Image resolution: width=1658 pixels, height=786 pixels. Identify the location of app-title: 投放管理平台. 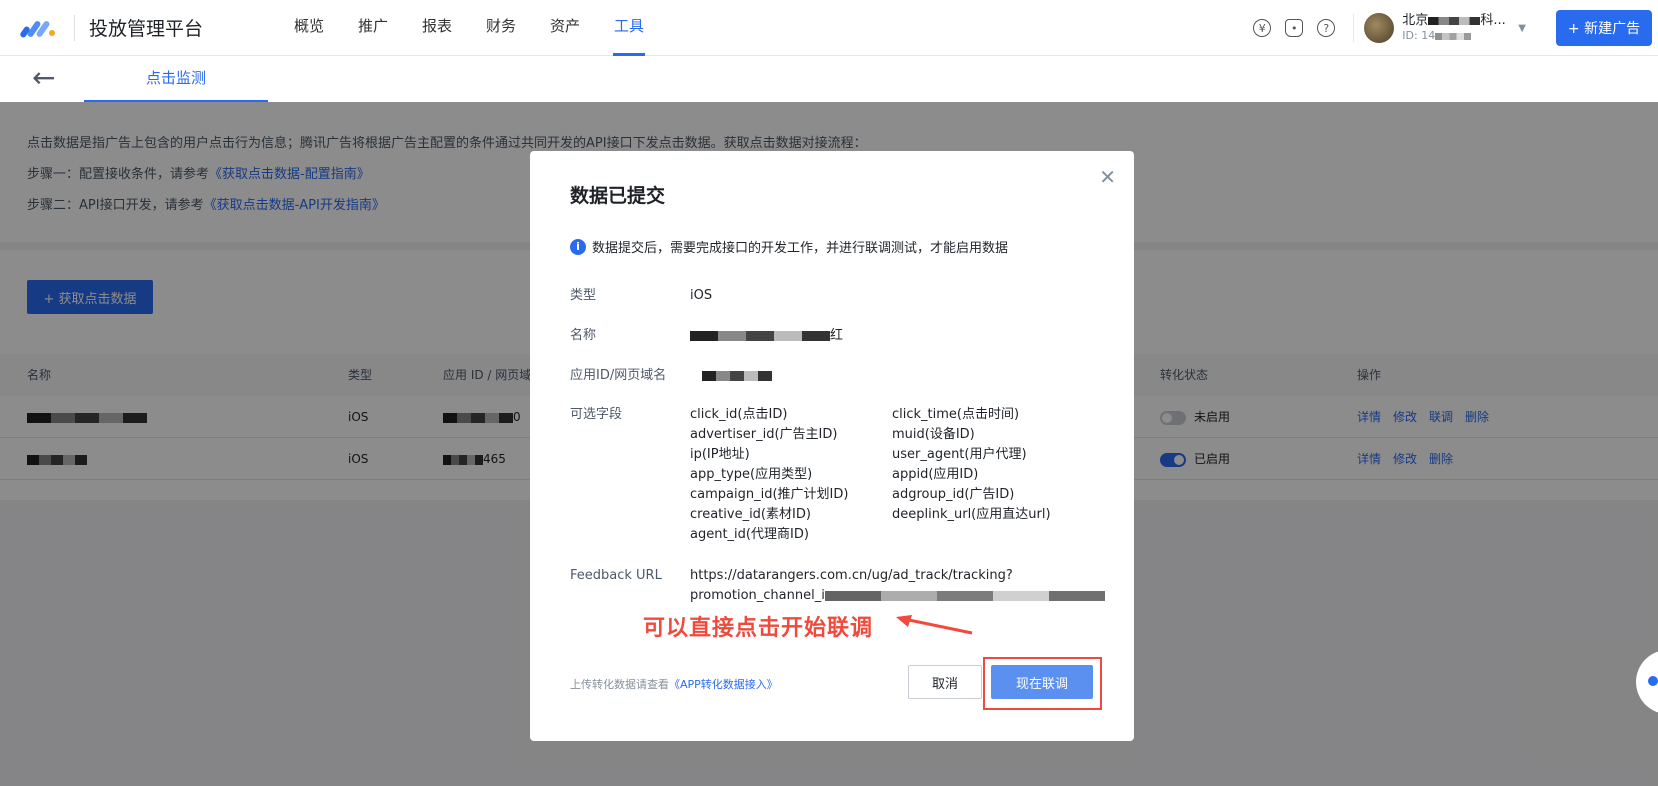
(146, 29).